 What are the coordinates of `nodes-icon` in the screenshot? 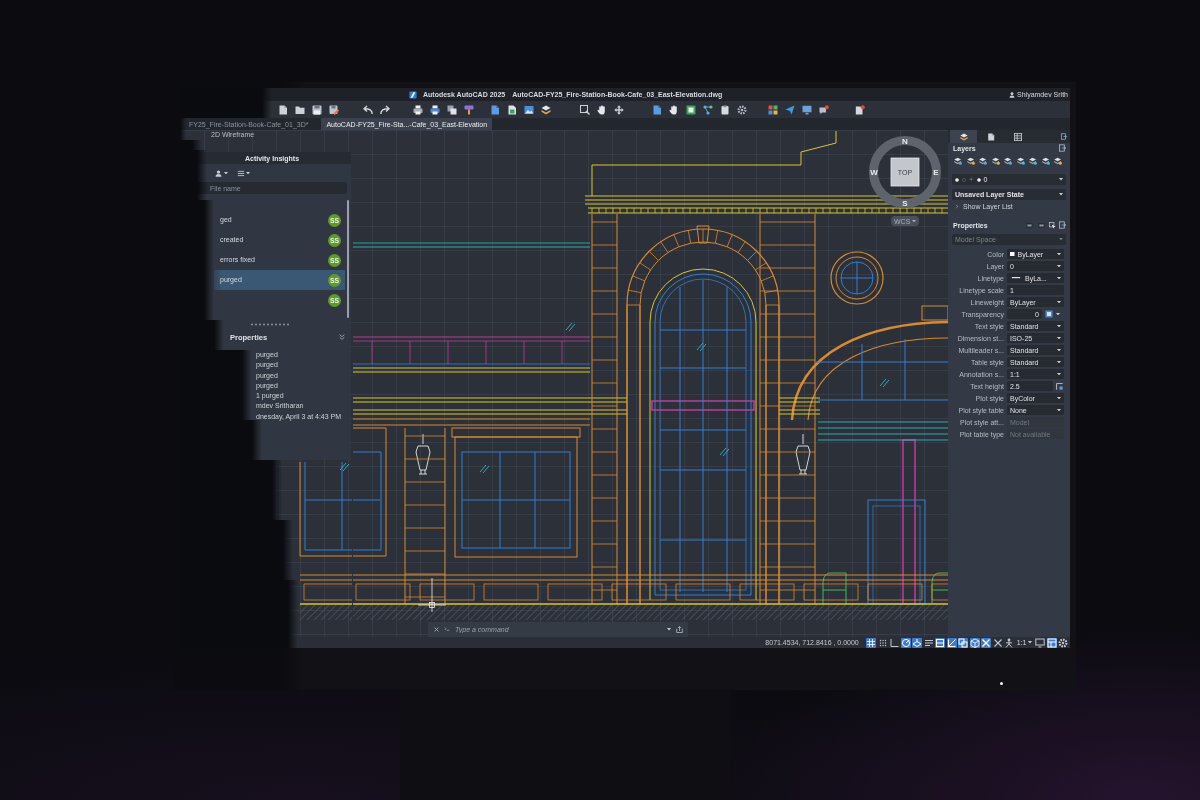 It's located at (708, 109).